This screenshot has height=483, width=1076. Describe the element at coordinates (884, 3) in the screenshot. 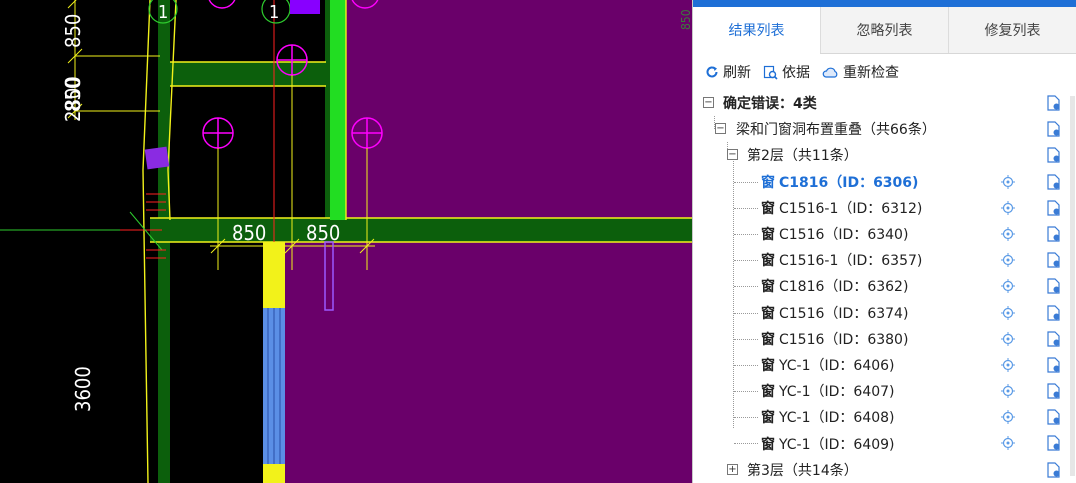

I see `panel-title-bar` at that location.